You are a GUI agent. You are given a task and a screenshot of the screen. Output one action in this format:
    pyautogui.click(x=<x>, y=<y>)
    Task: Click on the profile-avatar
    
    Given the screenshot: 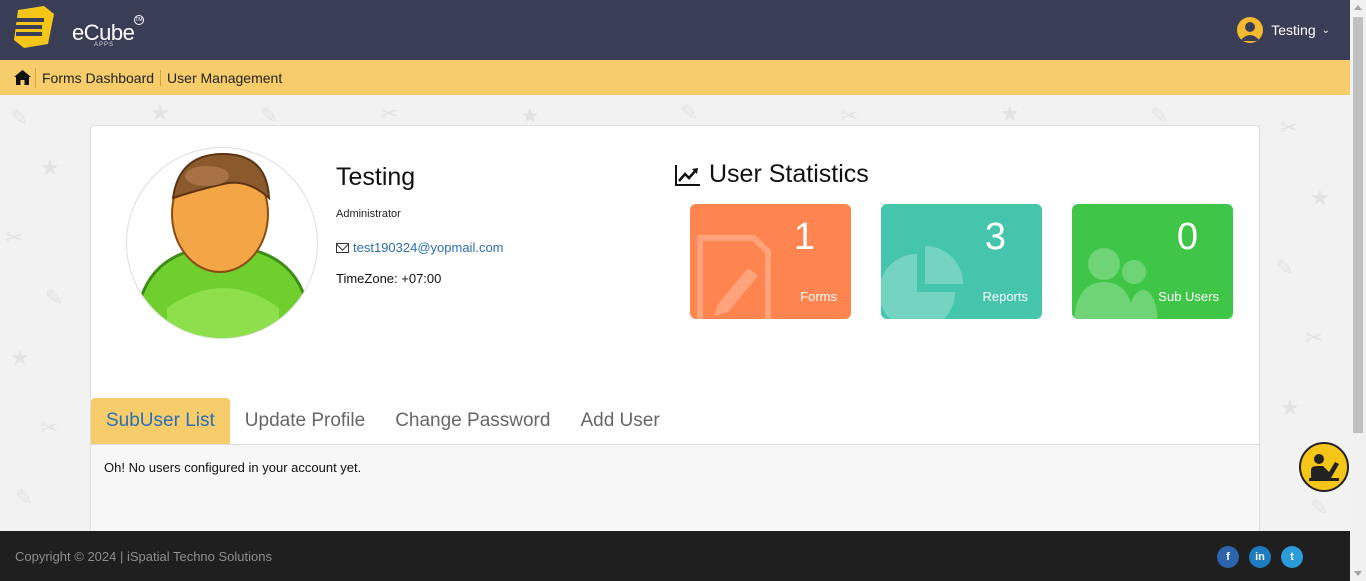 What is the action you would take?
    pyautogui.click(x=222, y=243)
    